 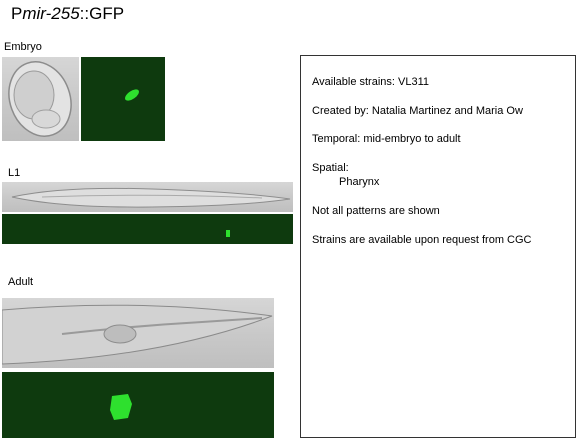 I want to click on l1-dic-image, so click(x=147, y=197).